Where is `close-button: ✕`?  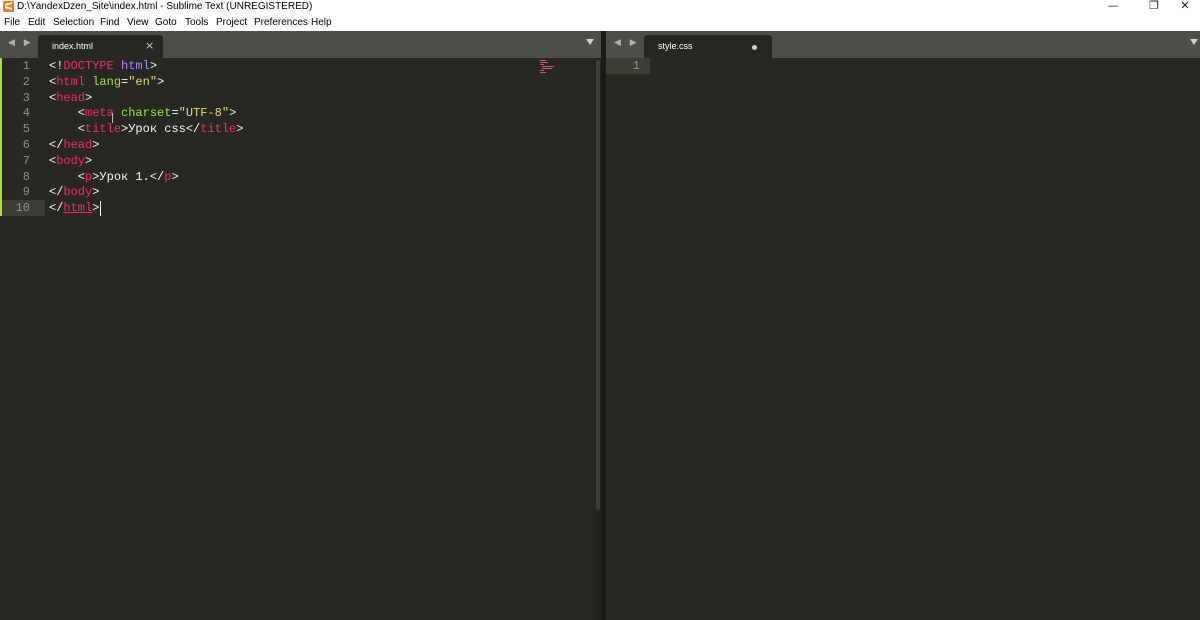 close-button: ✕ is located at coordinates (1185, 6).